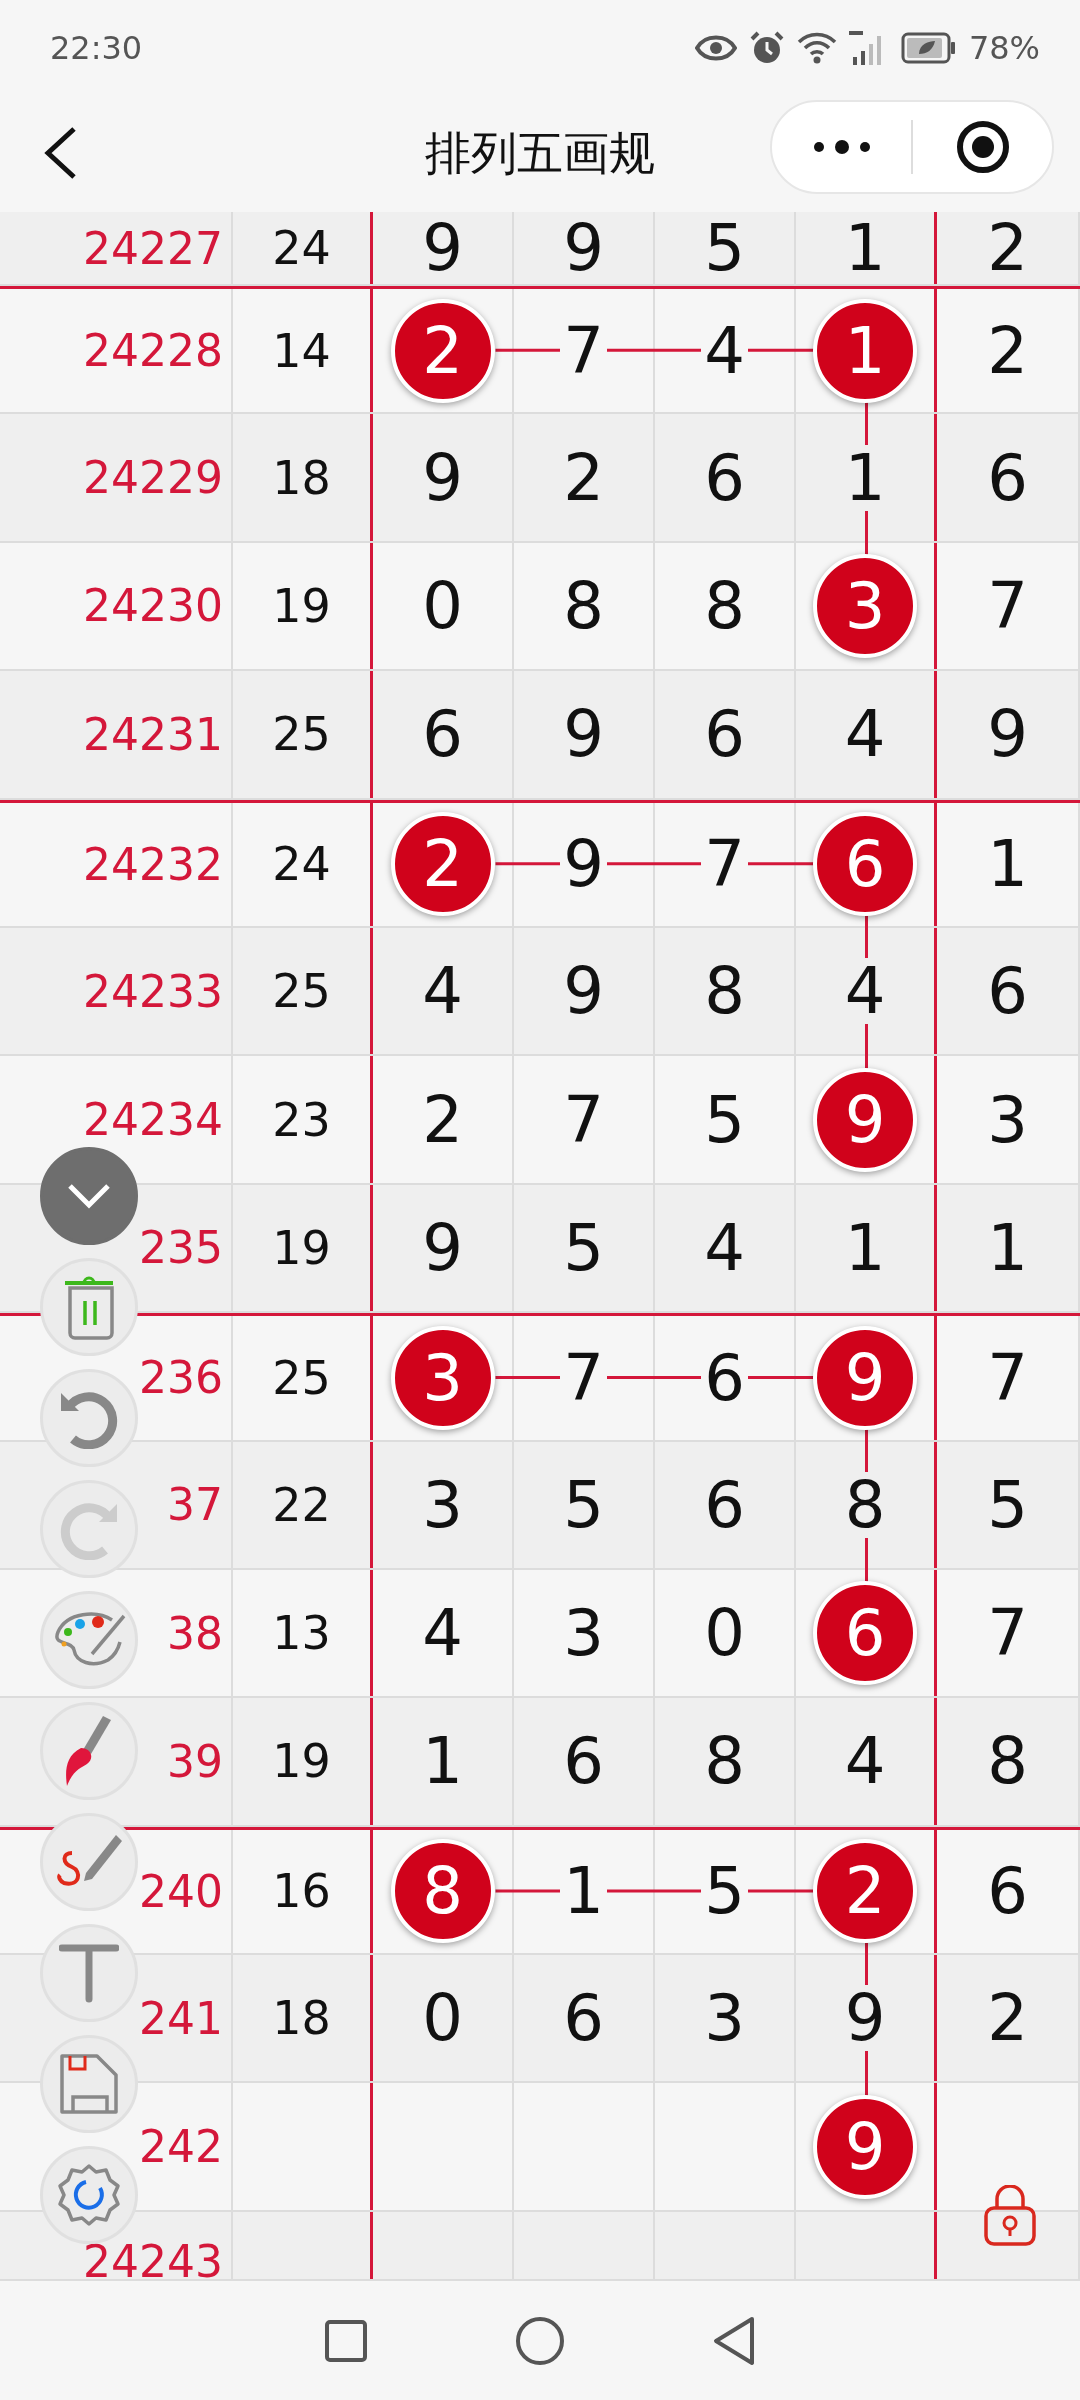 Image resolution: width=1080 pixels, height=2400 pixels. Describe the element at coordinates (89, 1196) in the screenshot. I see `chevron-down-icon` at that location.